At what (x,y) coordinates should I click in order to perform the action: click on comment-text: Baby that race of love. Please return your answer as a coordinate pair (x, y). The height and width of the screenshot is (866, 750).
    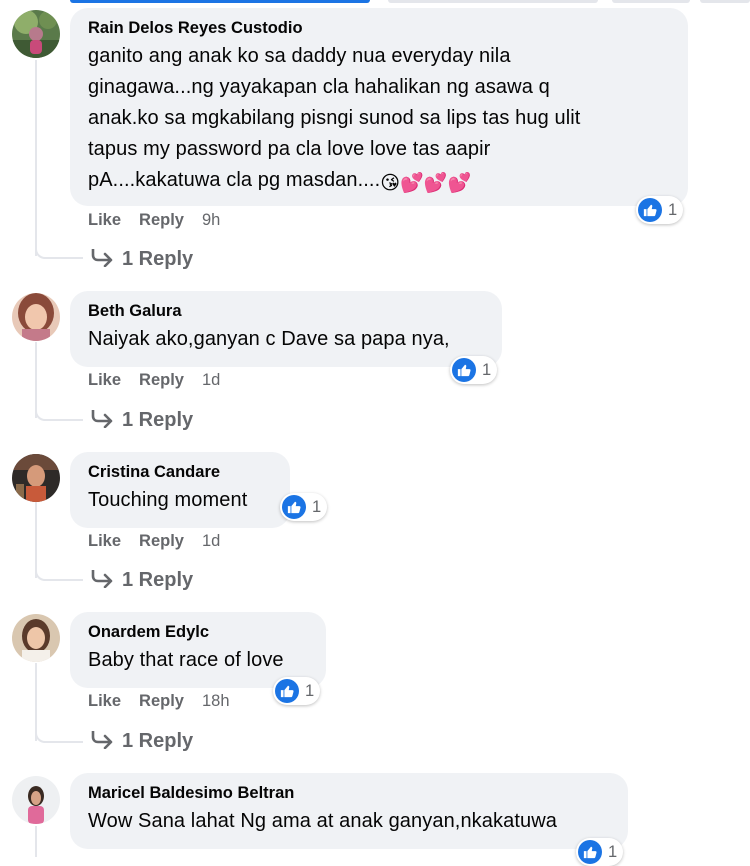
    Looking at the image, I should click on (186, 660).